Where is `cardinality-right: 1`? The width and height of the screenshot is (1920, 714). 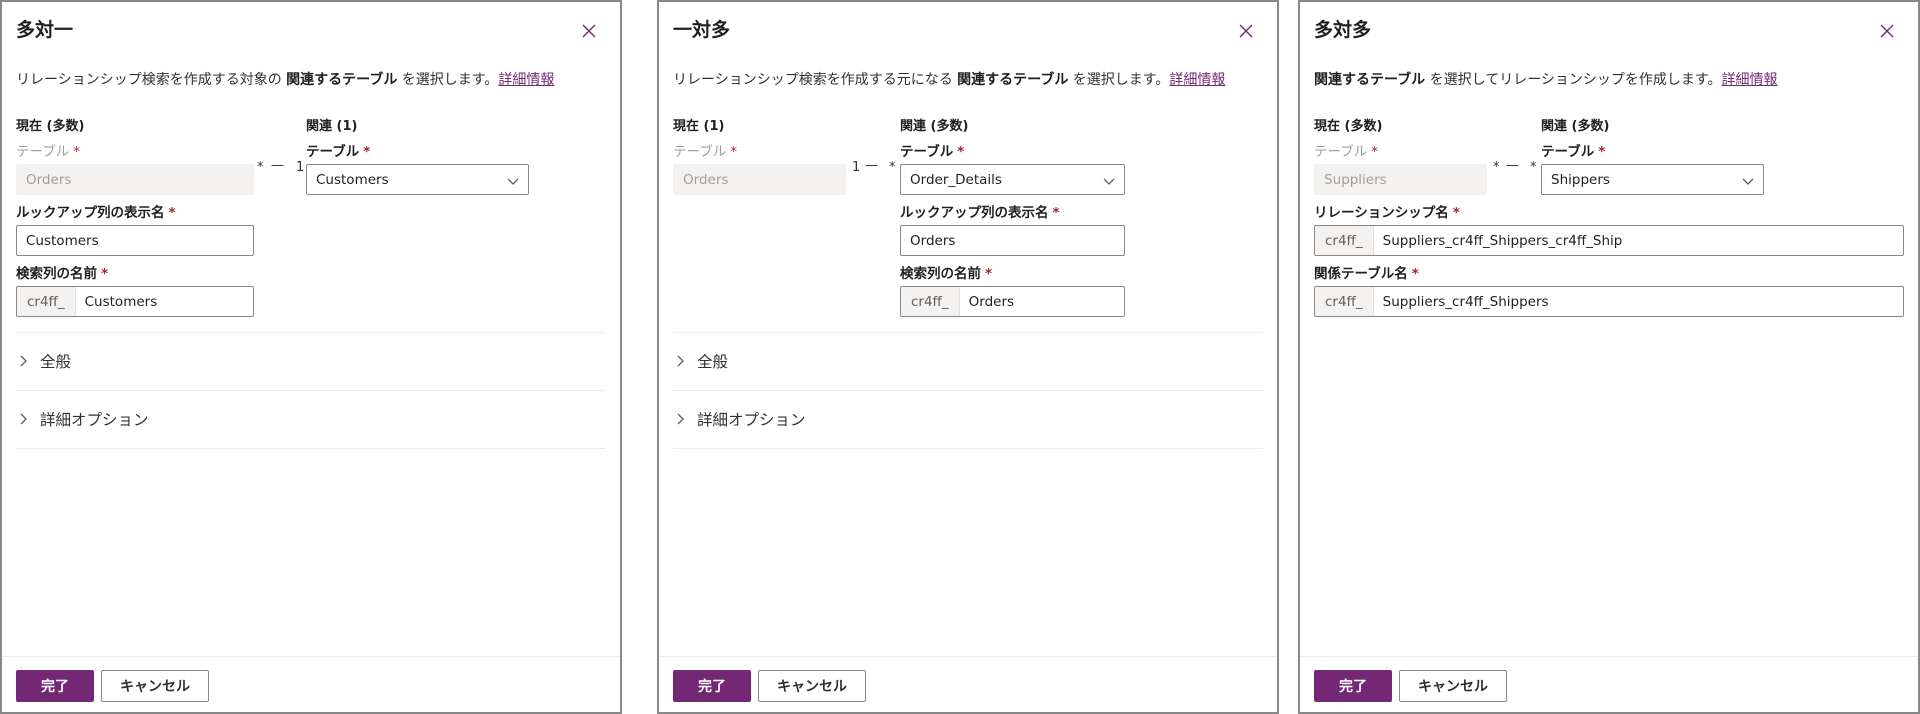 cardinality-right: 1 is located at coordinates (301, 167).